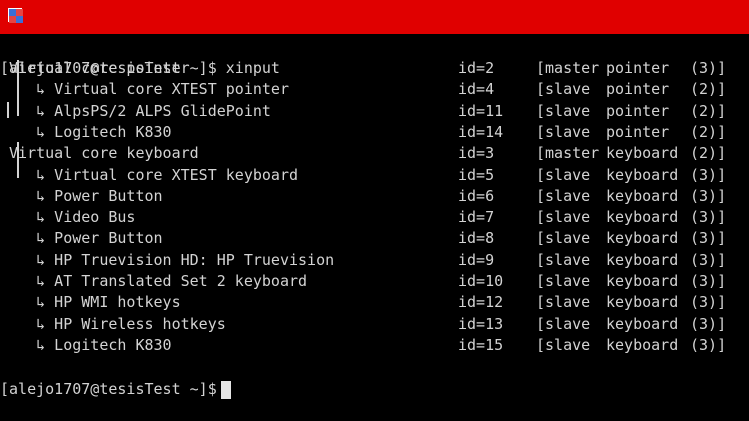 The height and width of the screenshot is (421, 749). I want to click on device-id: id=5, so click(476, 174).